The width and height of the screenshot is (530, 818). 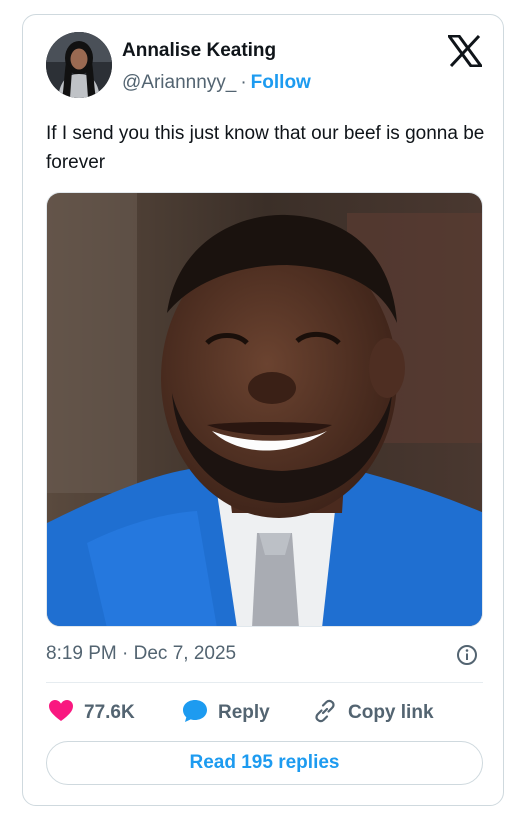 I want to click on like-count: 77.6K, so click(x=109, y=712).